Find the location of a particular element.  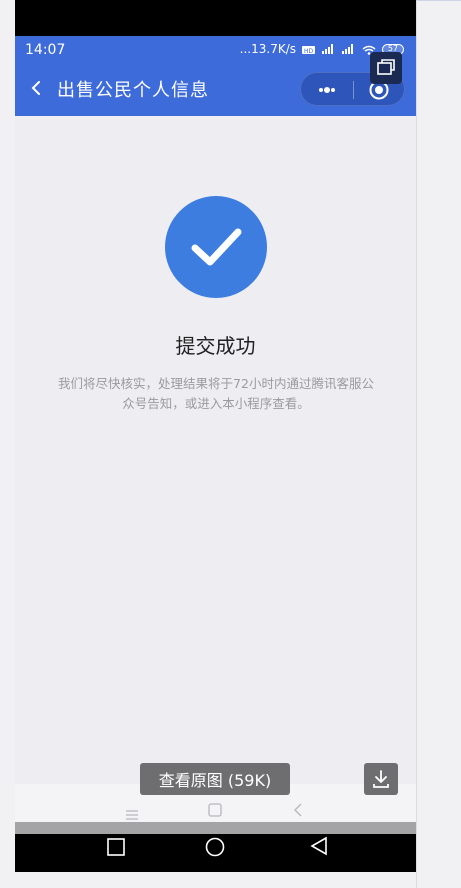

menu-icon is located at coordinates (132, 812).